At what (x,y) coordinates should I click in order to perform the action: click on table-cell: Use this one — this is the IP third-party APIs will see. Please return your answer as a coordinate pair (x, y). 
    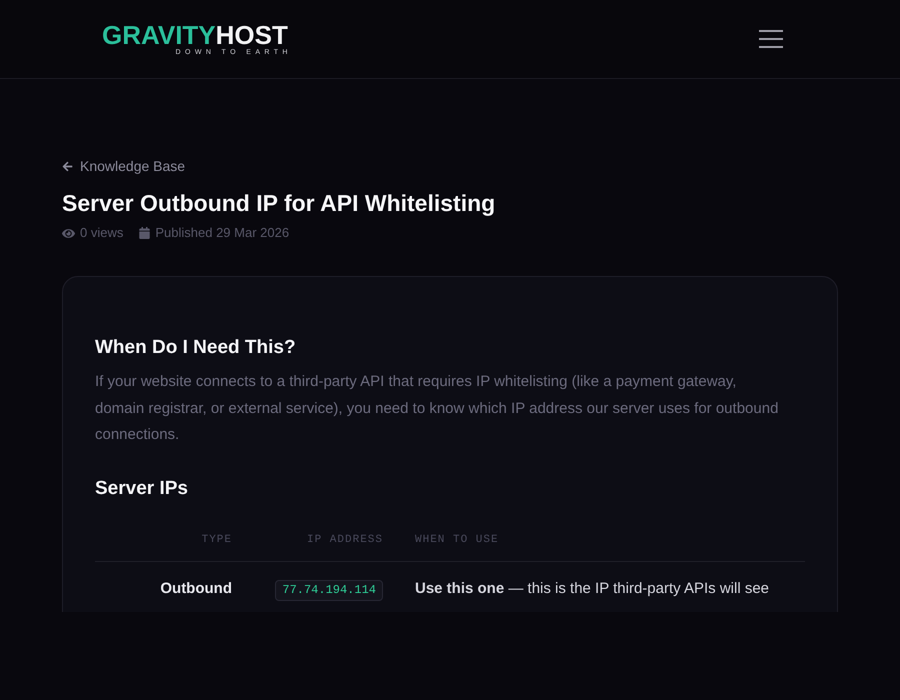
    Looking at the image, I should click on (592, 588).